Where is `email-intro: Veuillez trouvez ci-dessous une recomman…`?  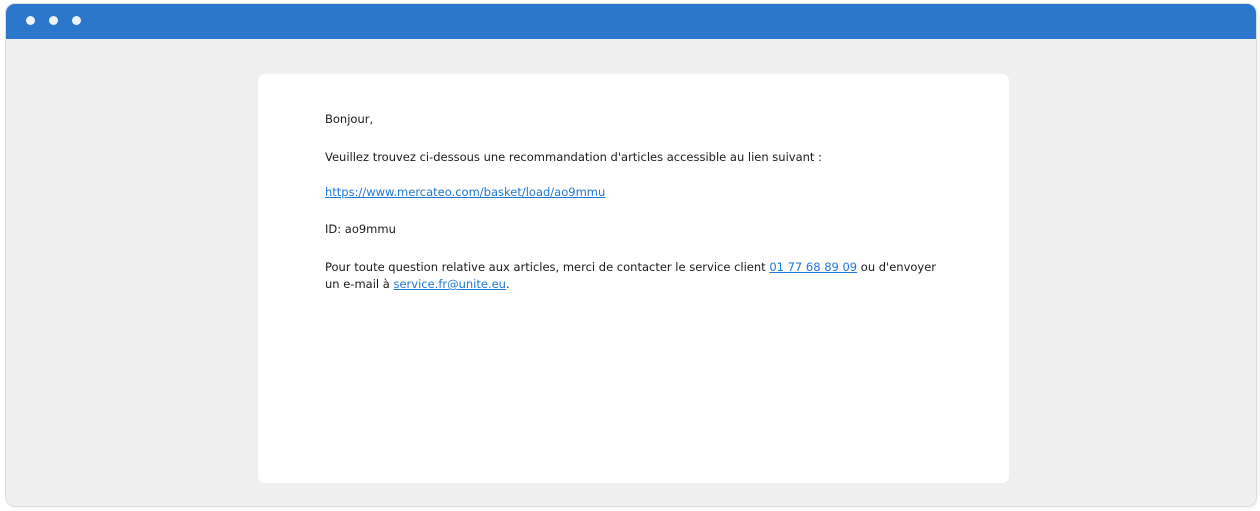
email-intro: Veuillez trouvez ci-dessous une recomman… is located at coordinates (573, 157).